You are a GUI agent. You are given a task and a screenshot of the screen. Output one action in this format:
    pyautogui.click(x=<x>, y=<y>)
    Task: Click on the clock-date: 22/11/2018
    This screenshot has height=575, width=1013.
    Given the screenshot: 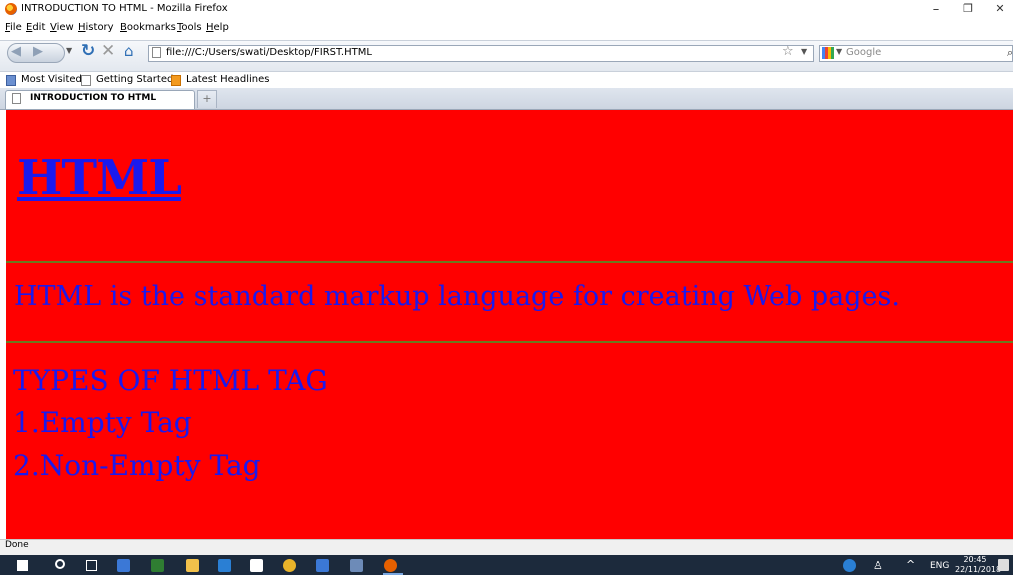 What is the action you would take?
    pyautogui.click(x=978, y=569)
    